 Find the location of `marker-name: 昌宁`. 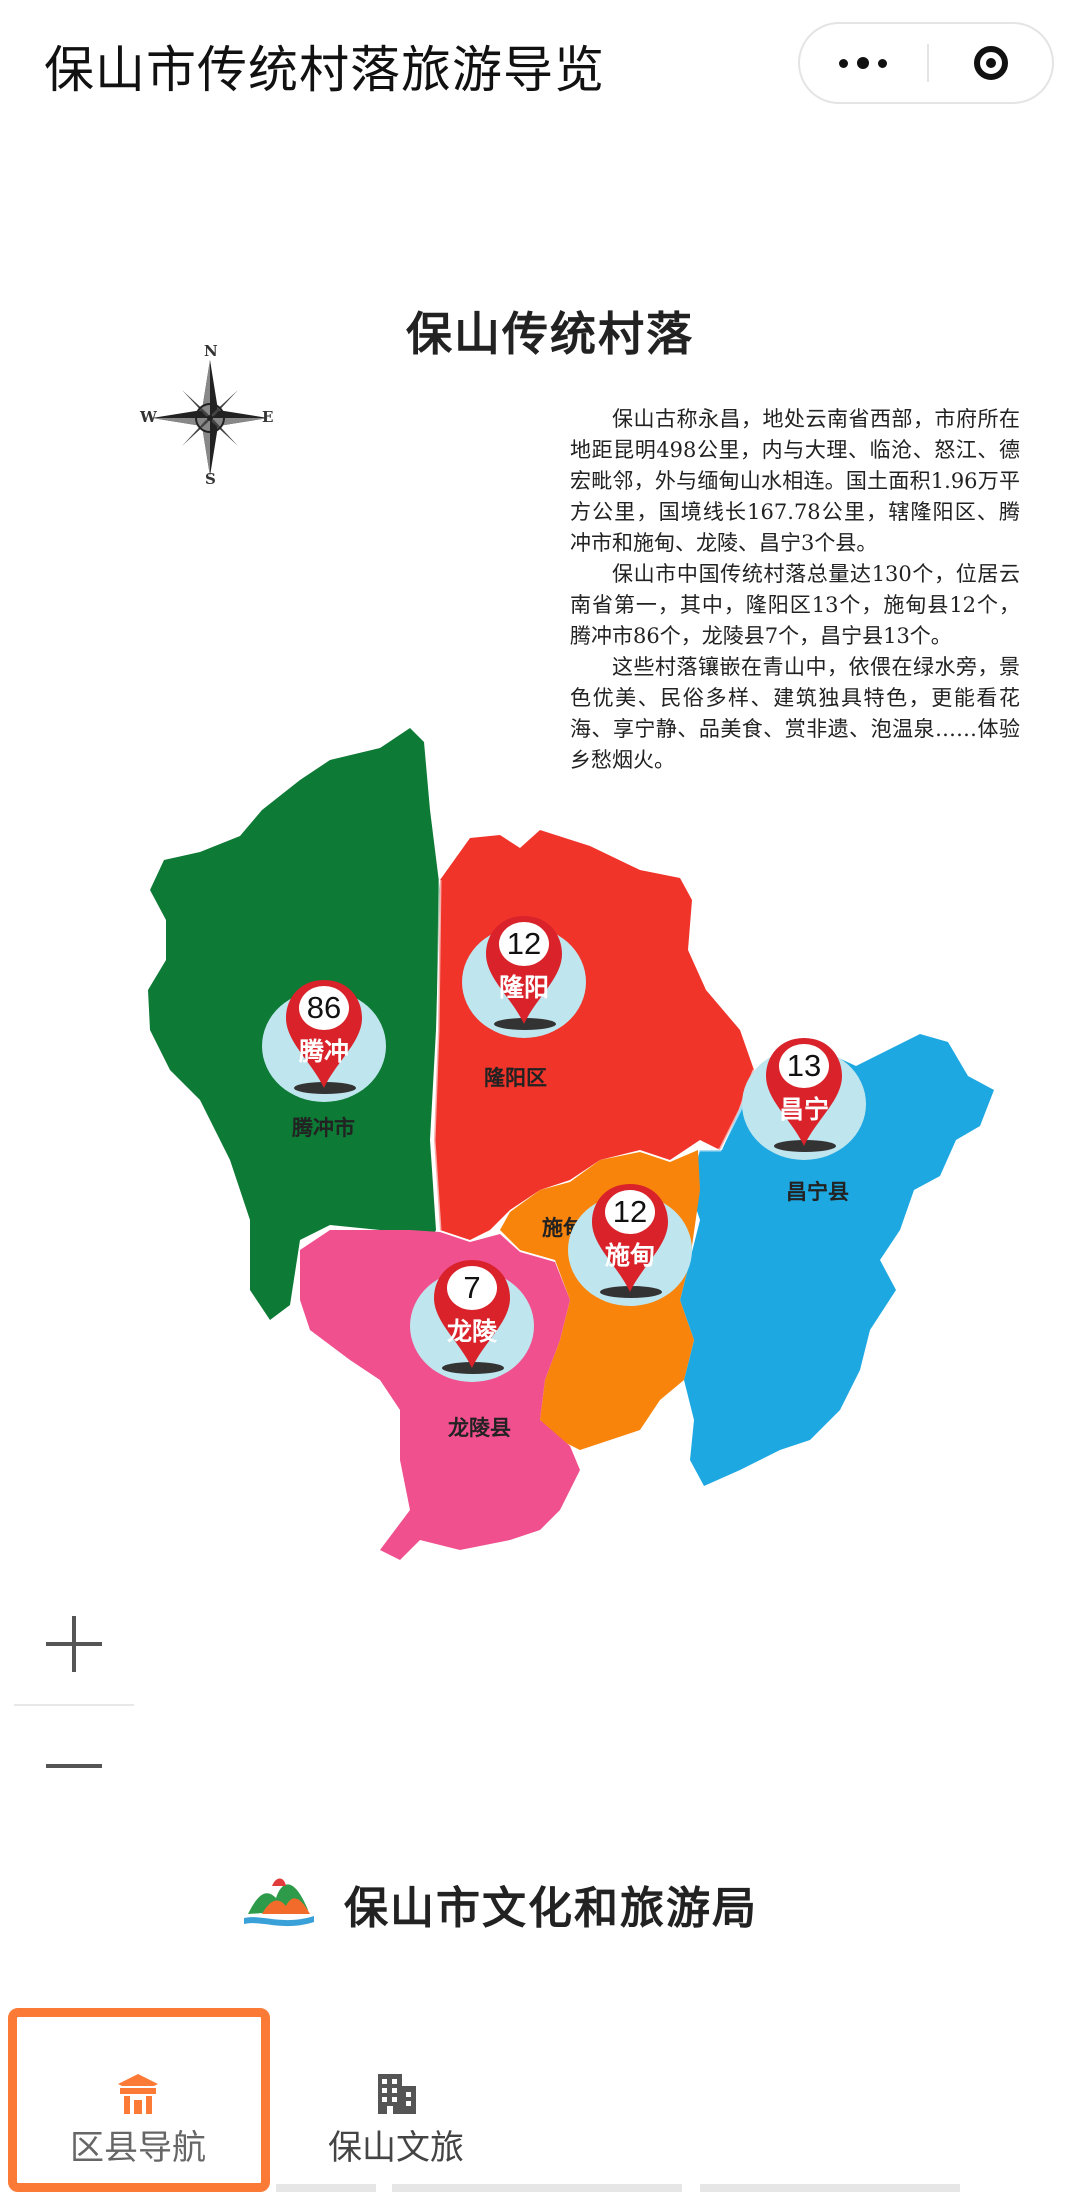

marker-name: 昌宁 is located at coordinates (803, 1109).